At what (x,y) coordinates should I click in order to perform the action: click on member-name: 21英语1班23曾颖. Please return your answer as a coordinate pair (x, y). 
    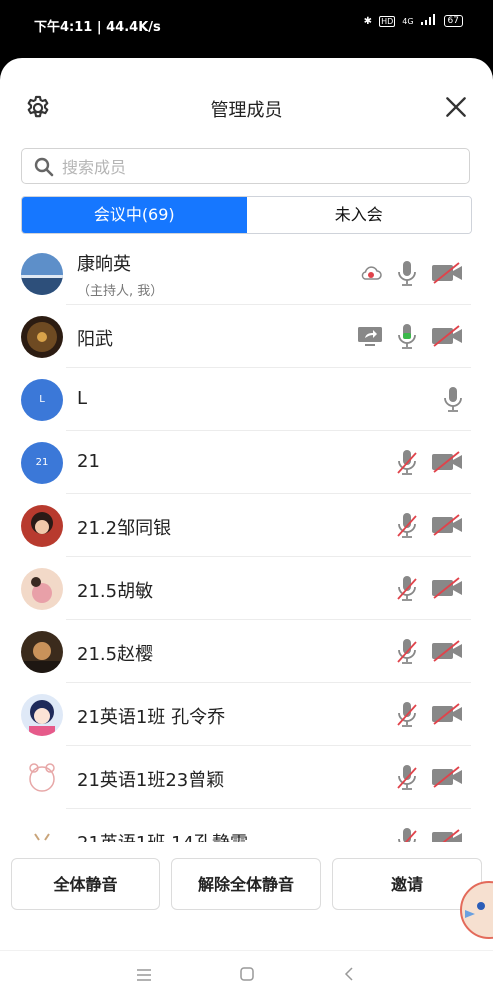
    Looking at the image, I should click on (151, 780).